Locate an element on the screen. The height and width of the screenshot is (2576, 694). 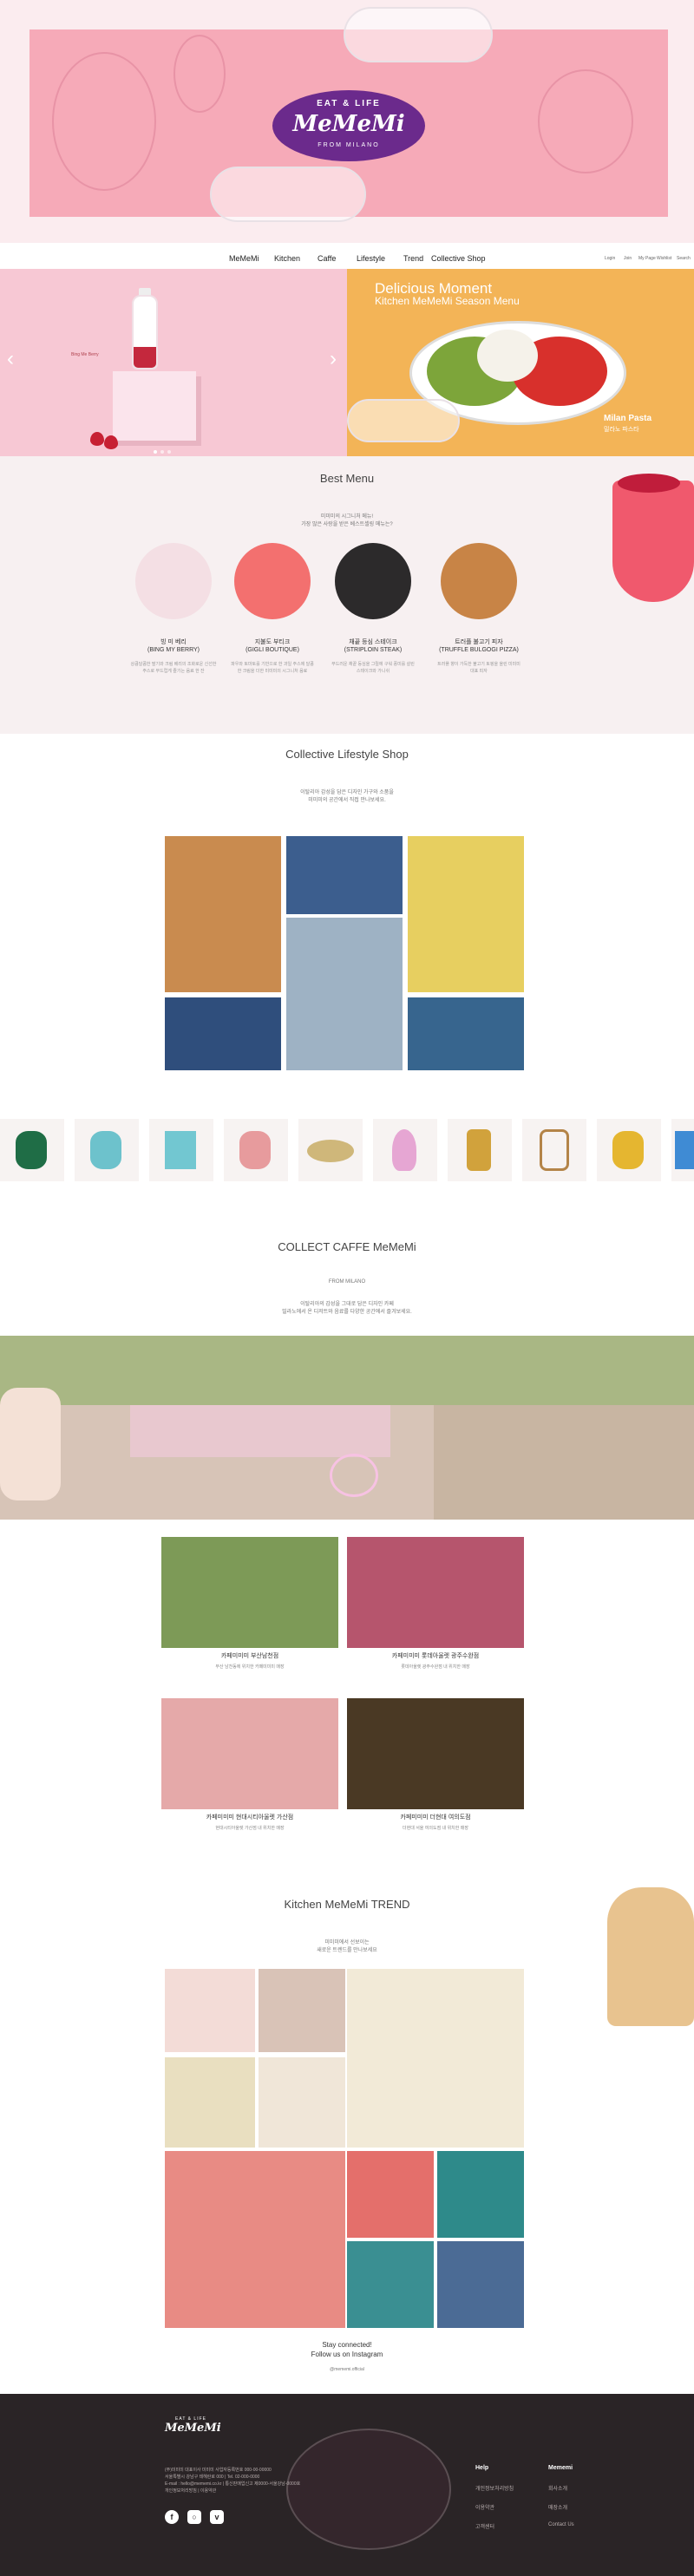
desc-line: 미미미의 공간에서 직접 만나보세요. is located at coordinates (347, 800).